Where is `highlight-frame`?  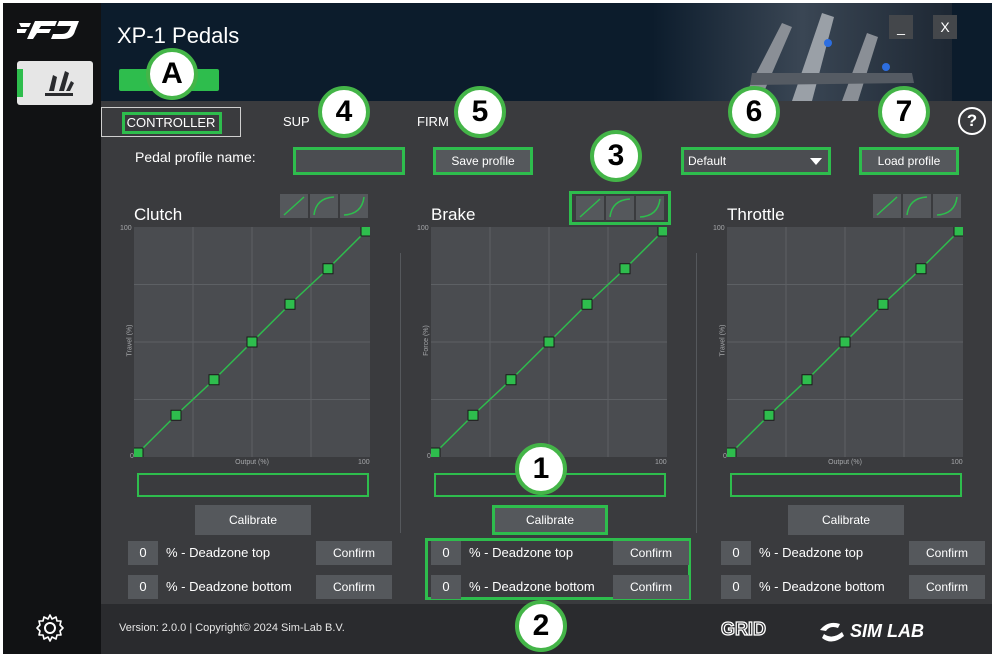
highlight-frame is located at coordinates (172, 123).